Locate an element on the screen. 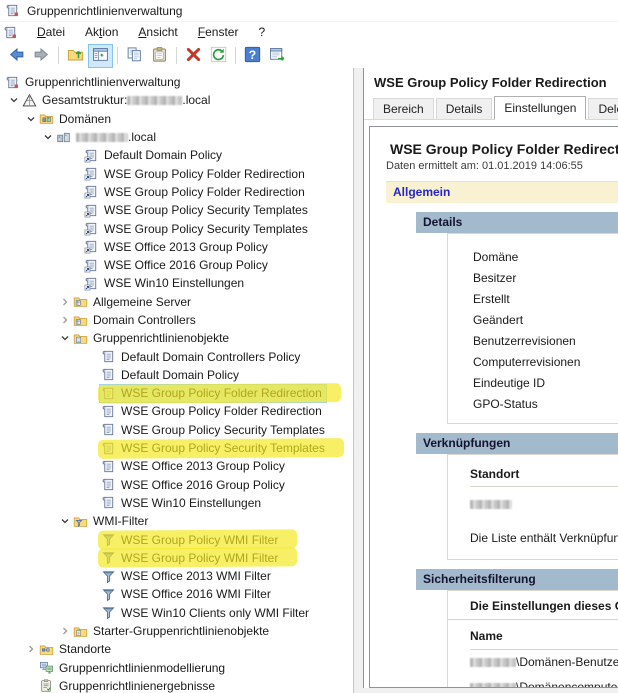 This screenshot has width=618, height=693. tree-item-content: Domänen is located at coordinates (76, 118).